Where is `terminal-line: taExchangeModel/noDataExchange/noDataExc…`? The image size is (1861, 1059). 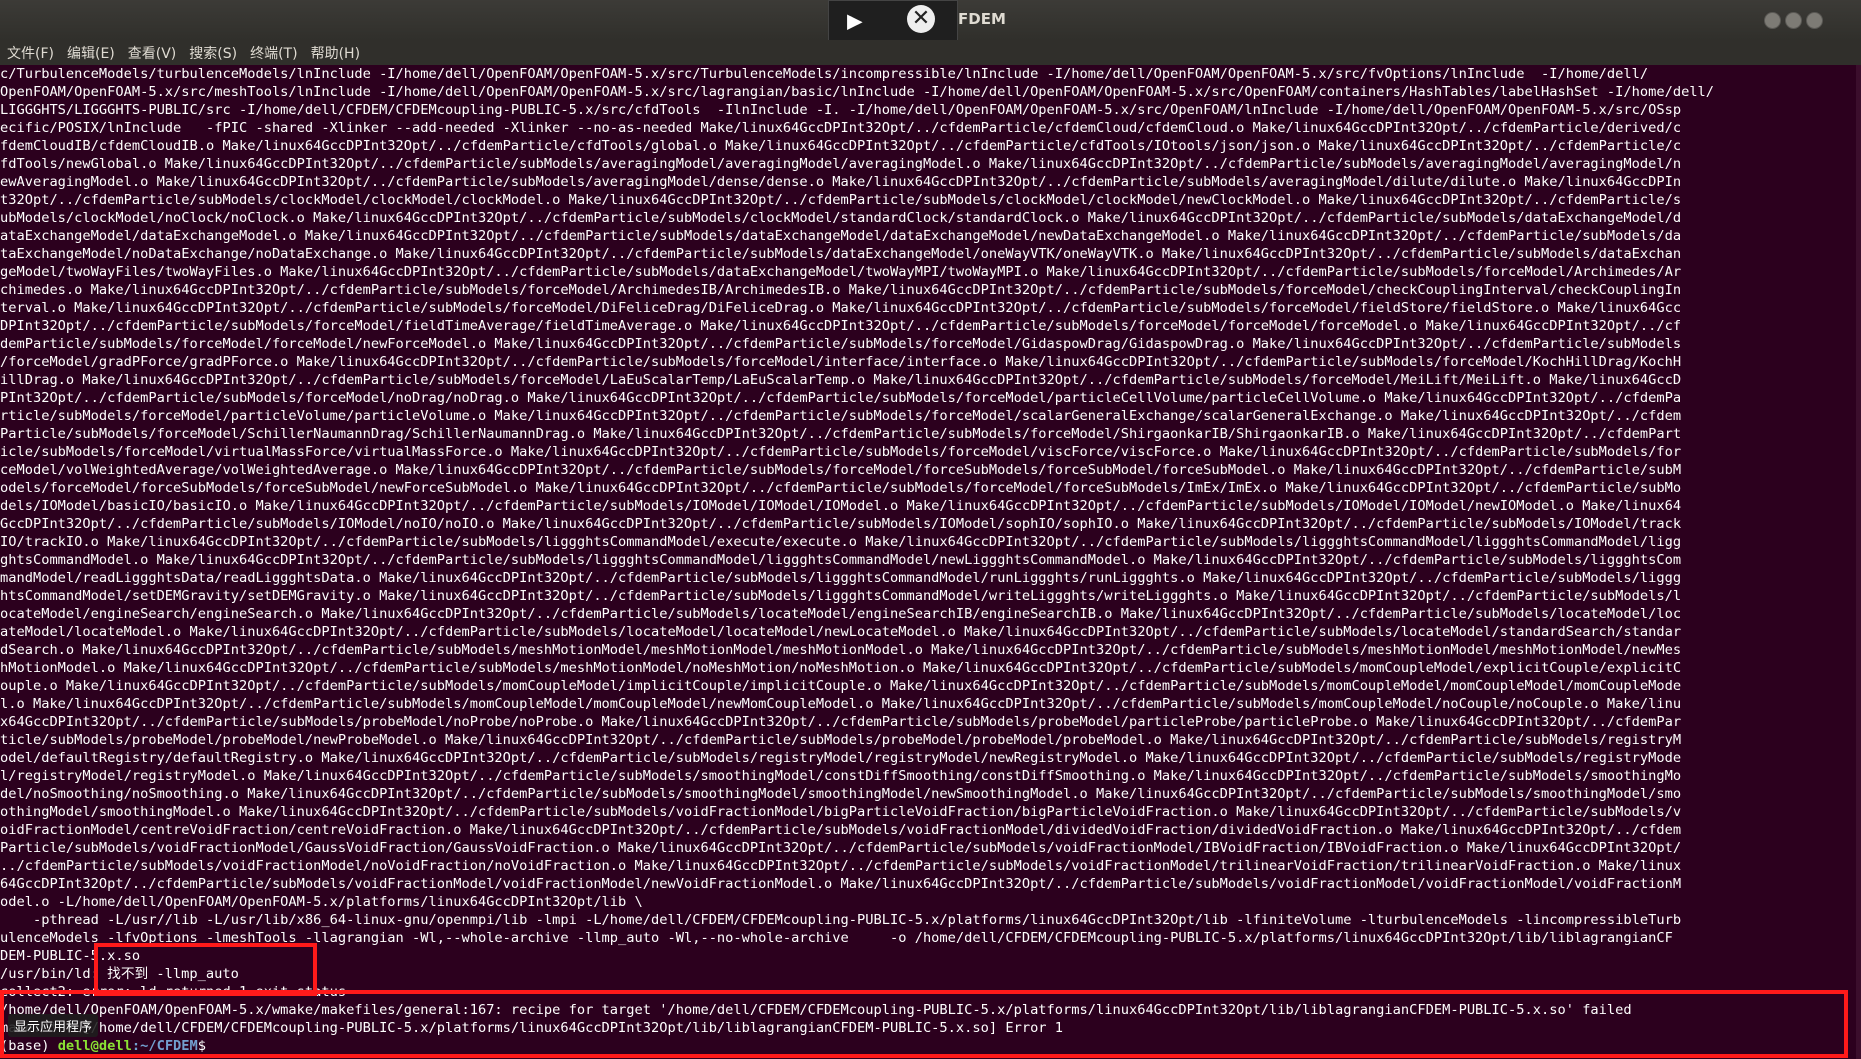
terminal-line: taExchangeModel/noDataExchange/noDataExc… is located at coordinates (841, 254).